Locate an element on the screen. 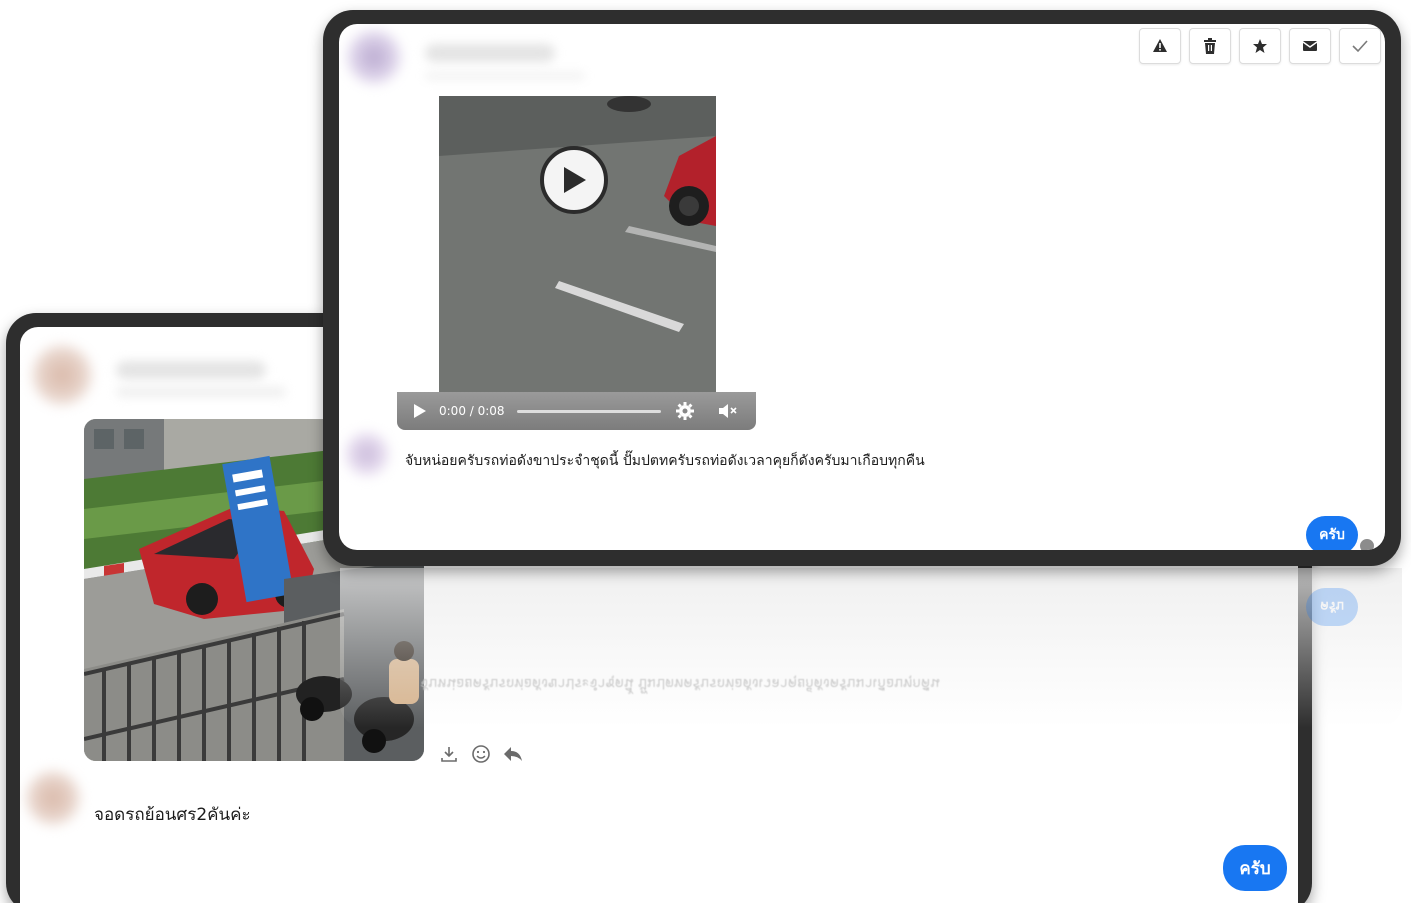 The width and height of the screenshot is (1411, 903). delete-button is located at coordinates (1210, 46).